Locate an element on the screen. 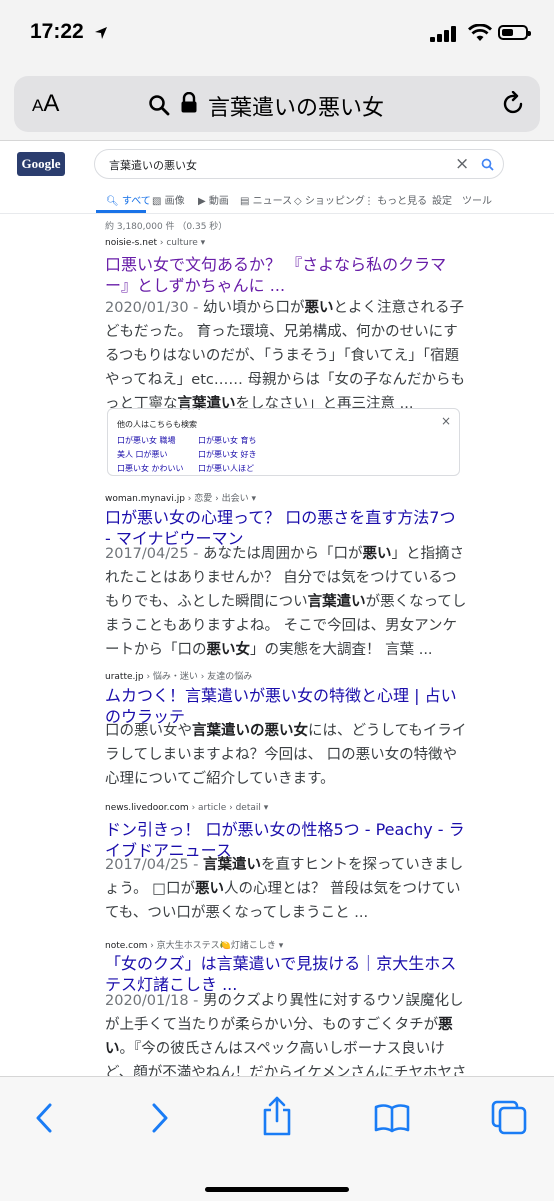  search-icon: 🔍︎ is located at coordinates (112, 201).